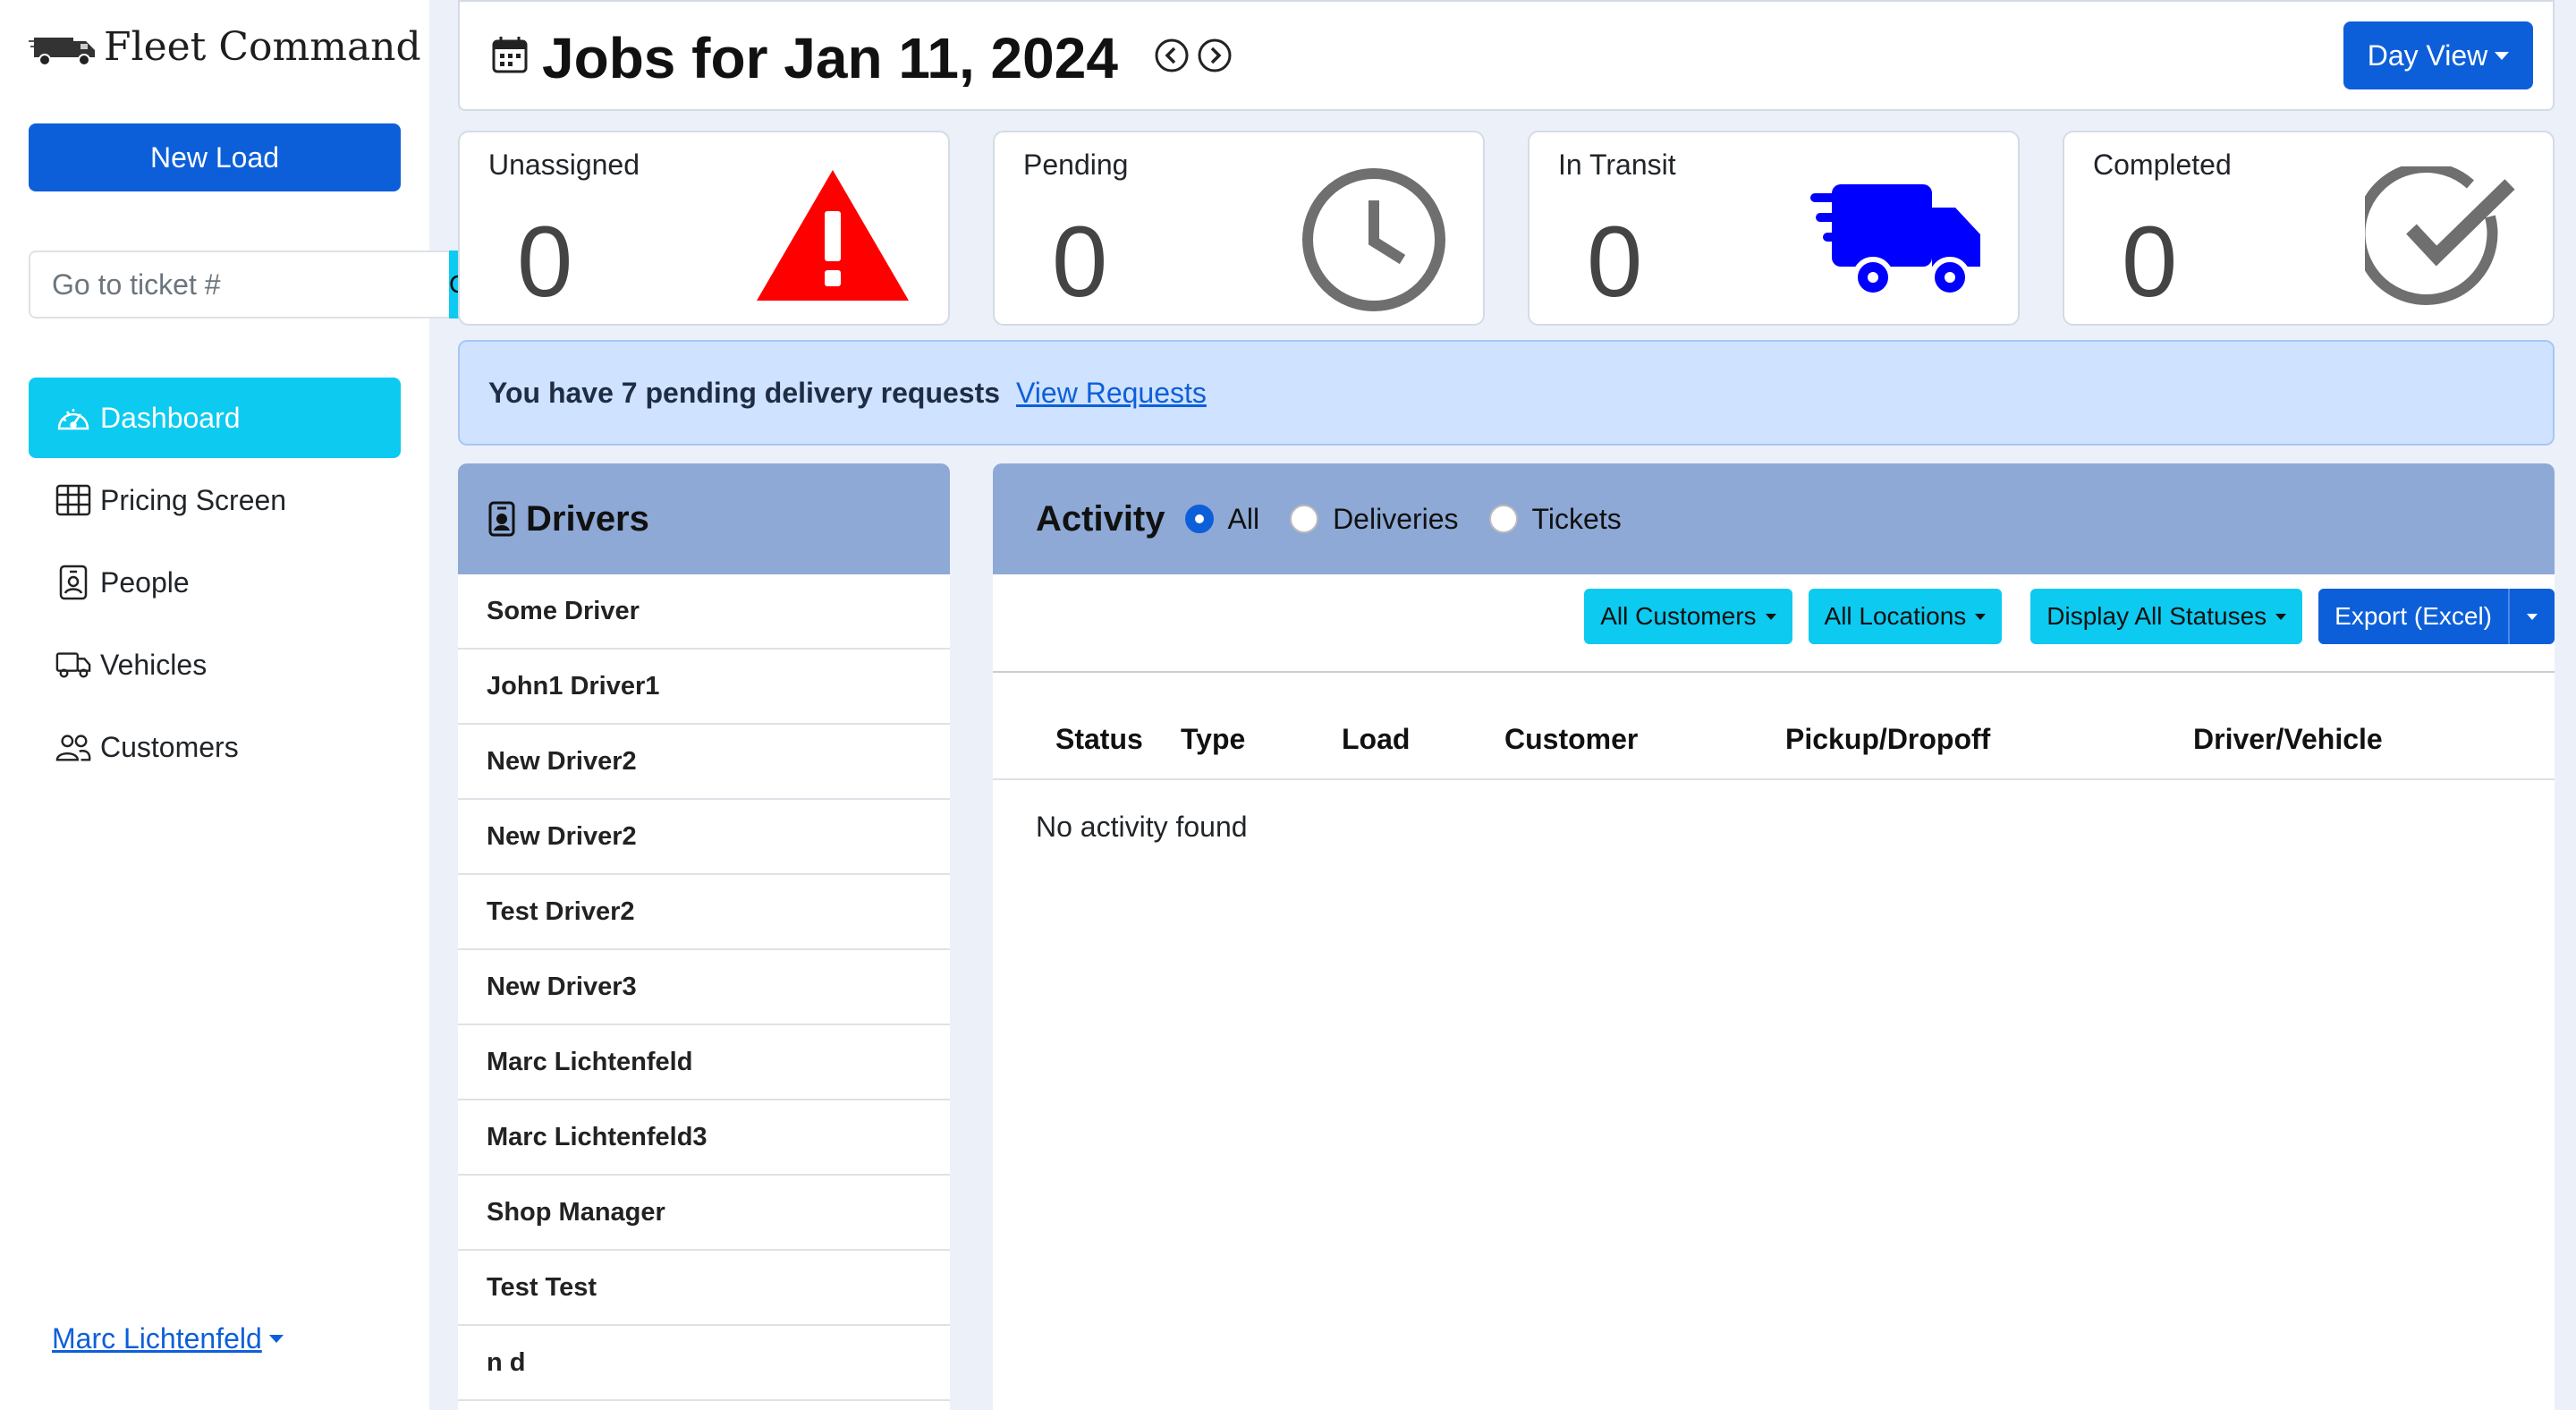 The image size is (2576, 1410). I want to click on customers-dropdown: All Customers, so click(1688, 617).